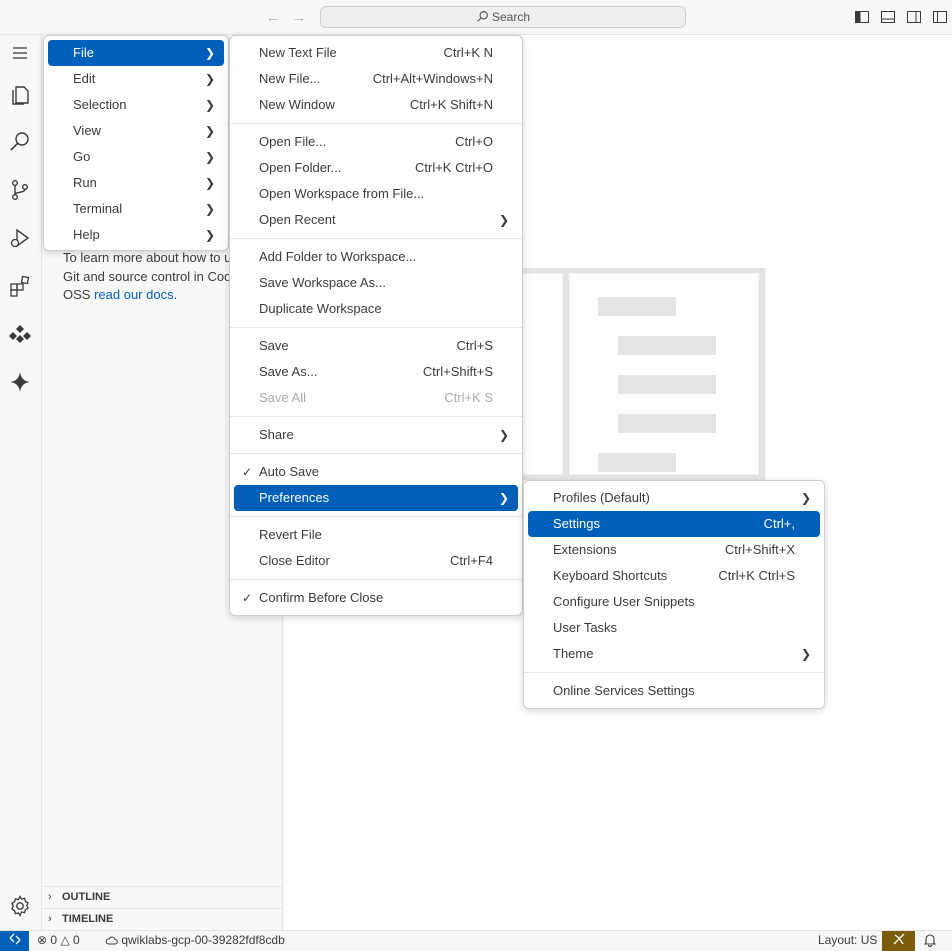 This screenshot has width=952, height=951. Describe the element at coordinates (585, 549) in the screenshot. I see `item-label: Extensions` at that location.